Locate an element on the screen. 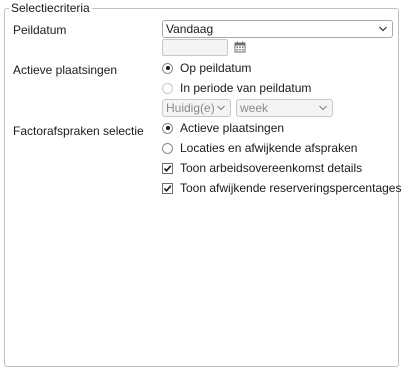 This screenshot has width=404, height=371. radio-op-peildatum-label: Op peildatum is located at coordinates (216, 68).